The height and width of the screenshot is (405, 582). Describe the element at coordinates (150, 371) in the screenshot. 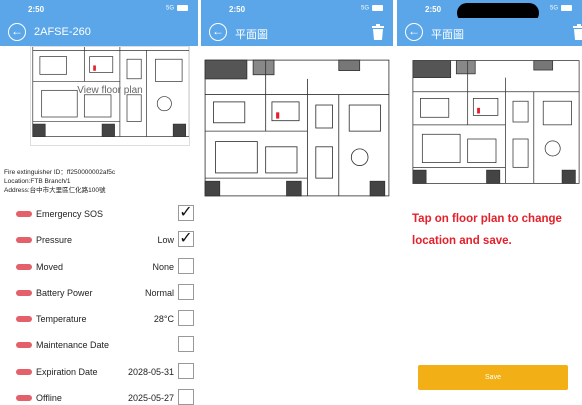

I see `row-value: 2028-05-31` at that location.